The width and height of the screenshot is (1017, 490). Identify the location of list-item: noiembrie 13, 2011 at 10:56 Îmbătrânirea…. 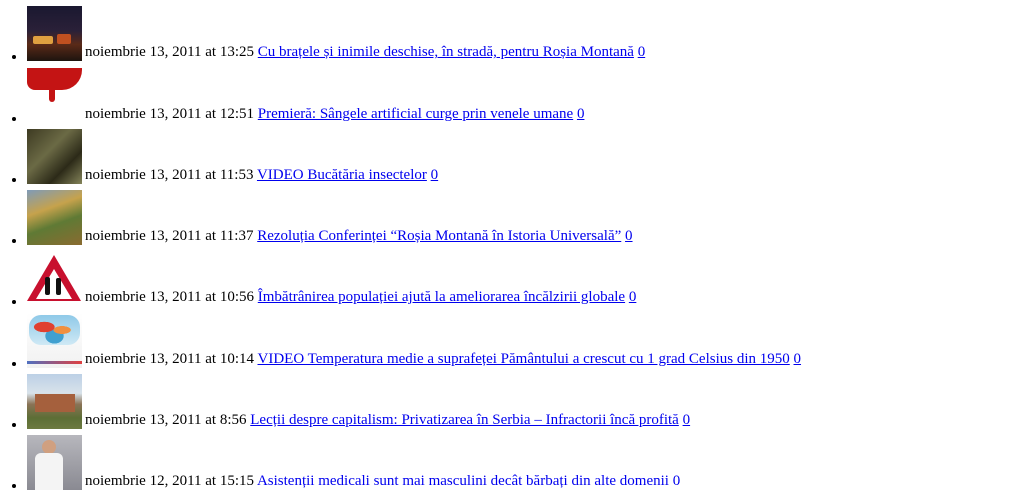
(522, 276).